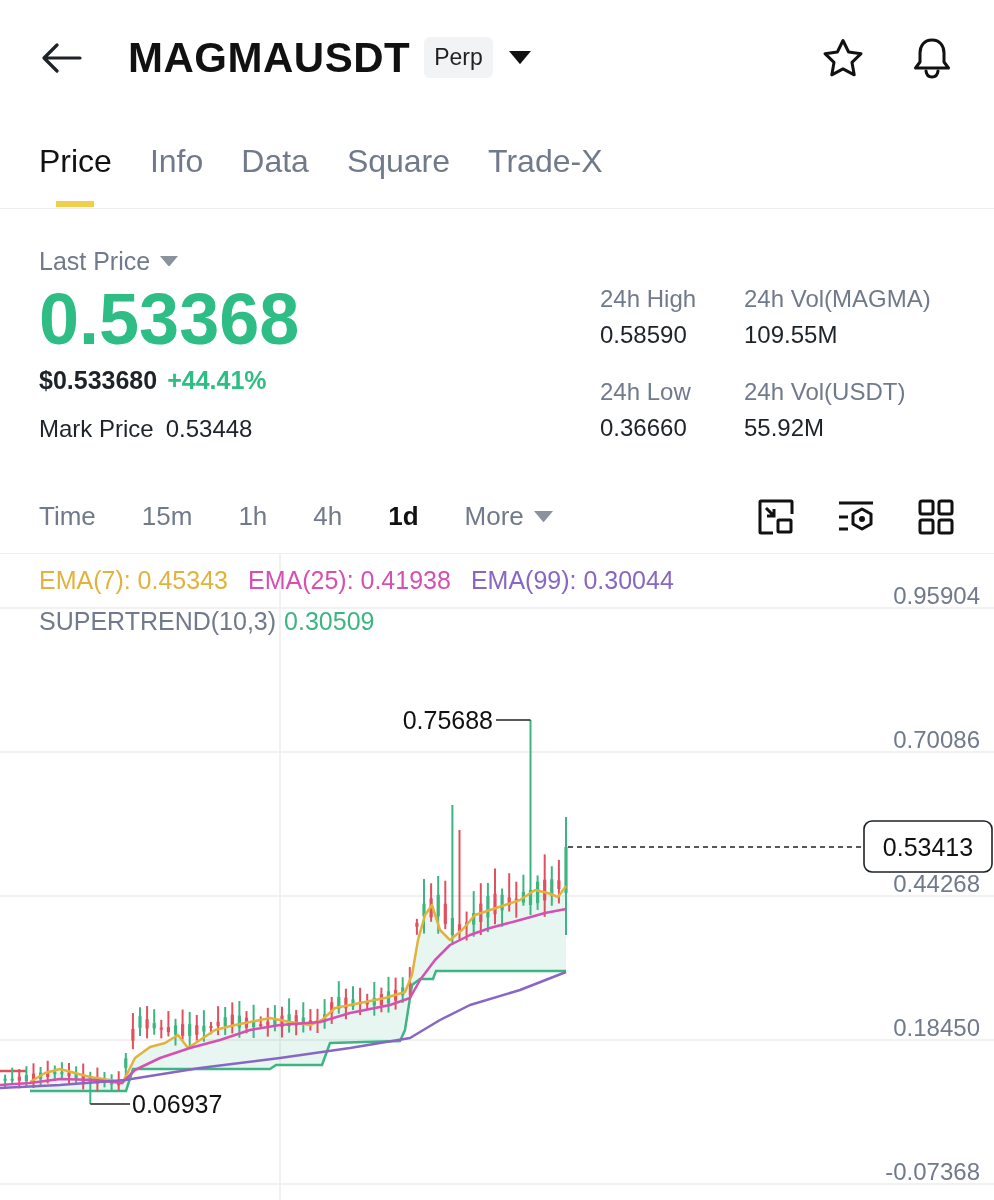  Describe the element at coordinates (109, 261) in the screenshot. I see `last-price-selector: Last Price` at that location.